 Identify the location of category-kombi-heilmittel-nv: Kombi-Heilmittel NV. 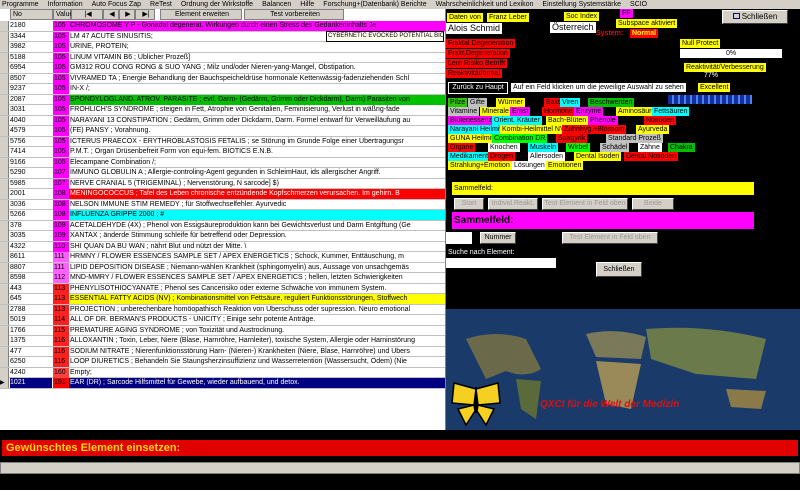
(533, 129).